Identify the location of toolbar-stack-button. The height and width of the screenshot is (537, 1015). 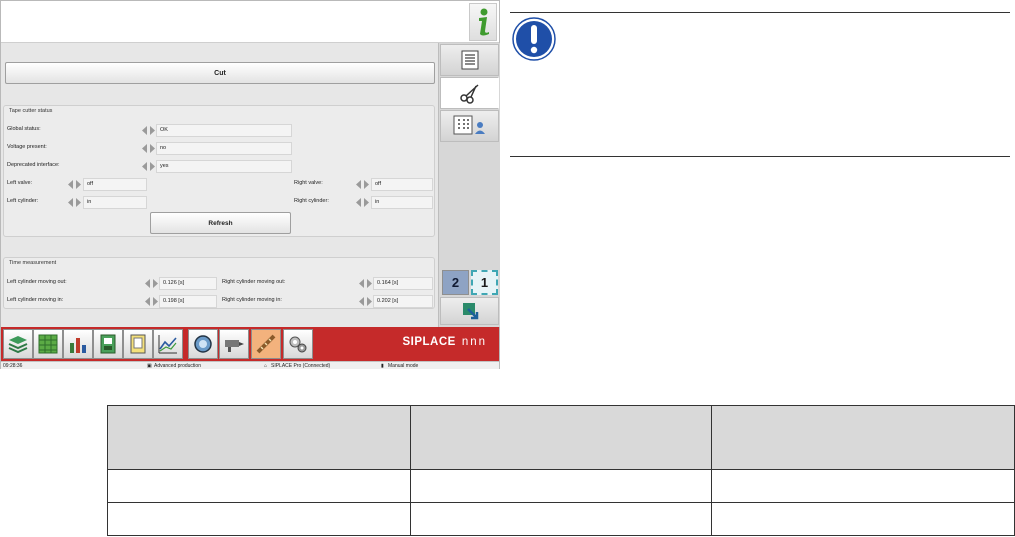
(18, 344).